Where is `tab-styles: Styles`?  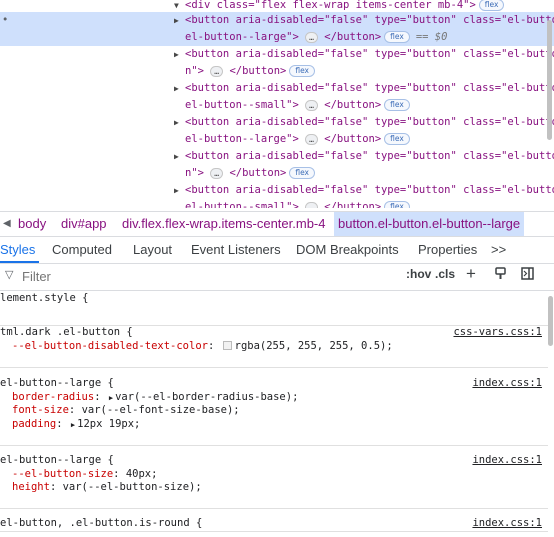
tab-styles: Styles is located at coordinates (20, 250).